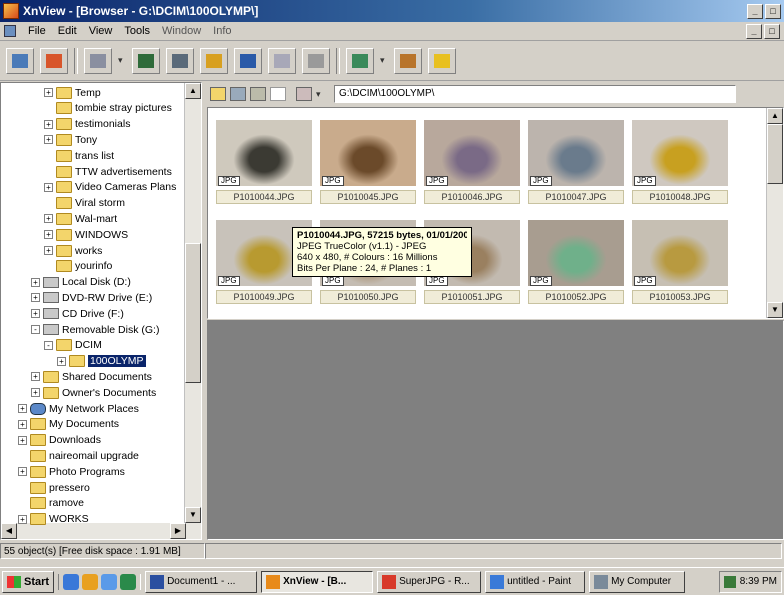 The width and height of the screenshot is (784, 595). What do you see at coordinates (78, 408) in the screenshot?
I see `tree-item: + My Network Places` at bounding box center [78, 408].